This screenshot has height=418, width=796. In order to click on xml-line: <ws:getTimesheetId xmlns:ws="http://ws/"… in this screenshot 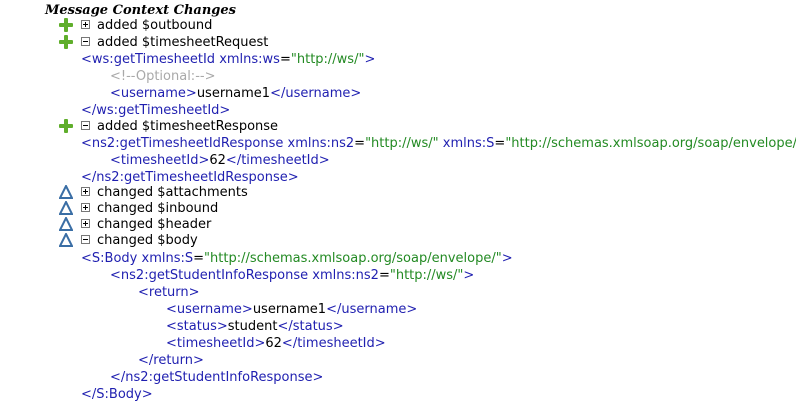, I will do `click(228, 59)`.